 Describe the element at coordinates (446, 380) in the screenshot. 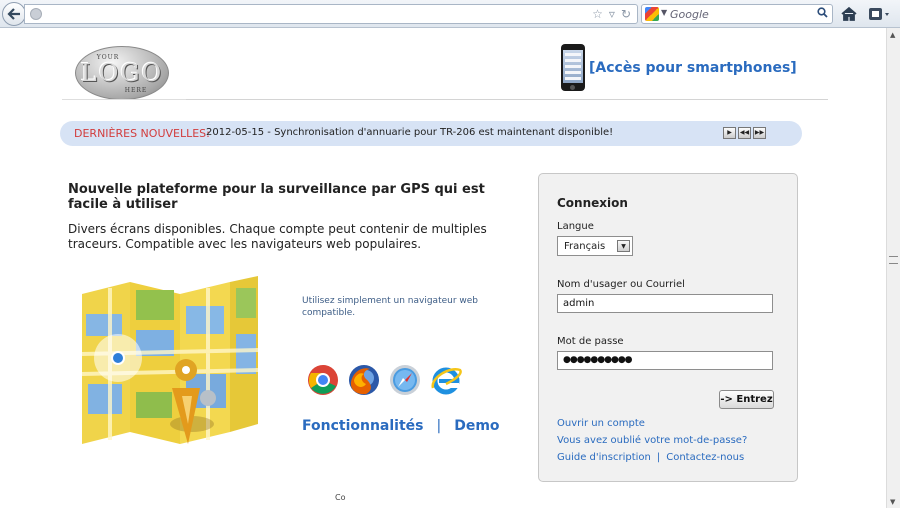

I see `internet-explorer-icon` at that location.